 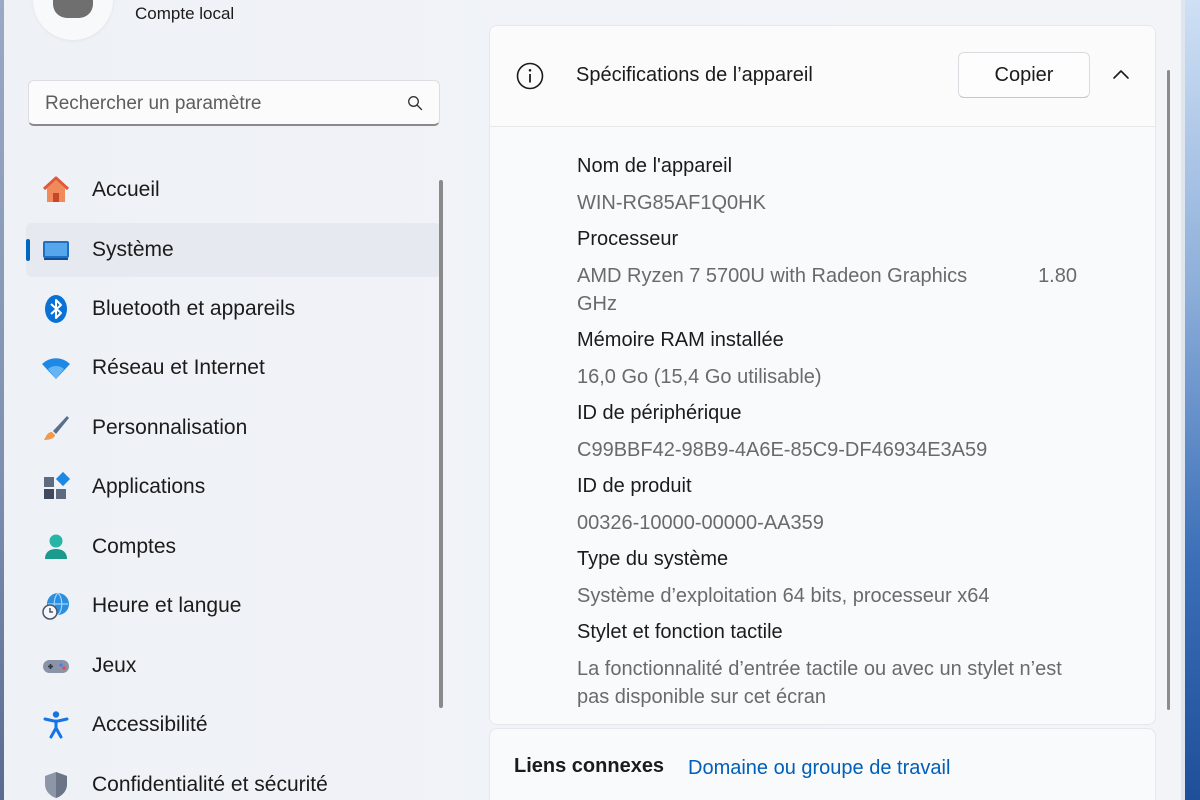 What do you see at coordinates (680, 632) in the screenshot?
I see `spec-label: Stylet et fonction tactile` at bounding box center [680, 632].